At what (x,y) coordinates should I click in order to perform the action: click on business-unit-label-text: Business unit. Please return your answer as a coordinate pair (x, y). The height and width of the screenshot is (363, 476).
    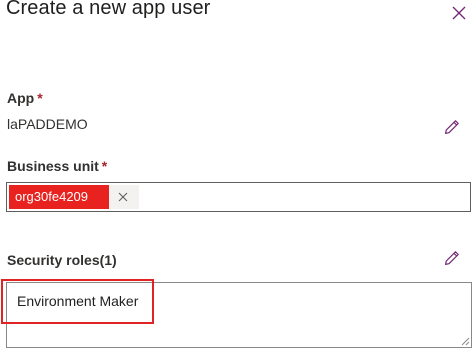
    Looking at the image, I should click on (53, 166).